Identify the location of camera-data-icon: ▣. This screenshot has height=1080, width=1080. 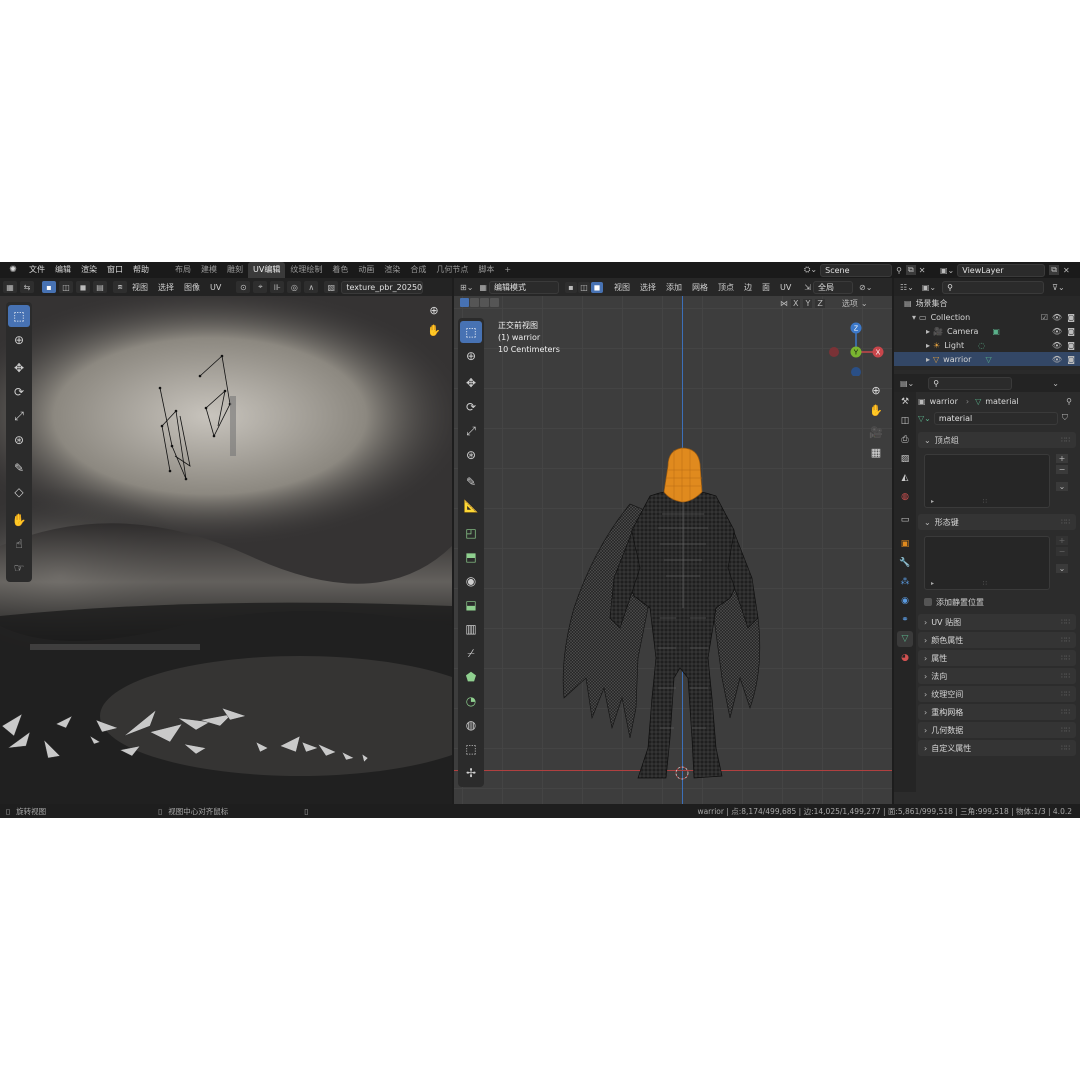
(996, 331).